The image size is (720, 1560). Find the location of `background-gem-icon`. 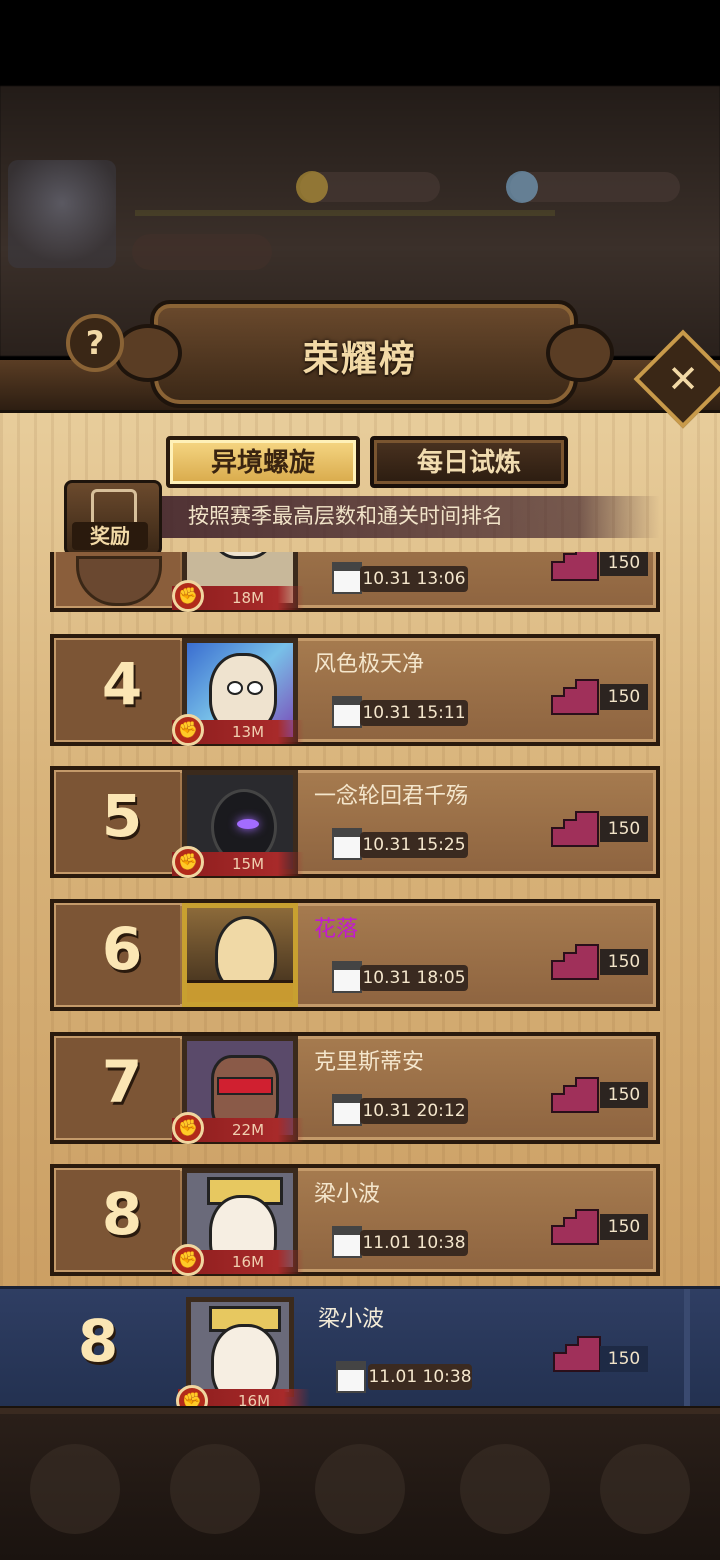

background-gem-icon is located at coordinates (522, 187).